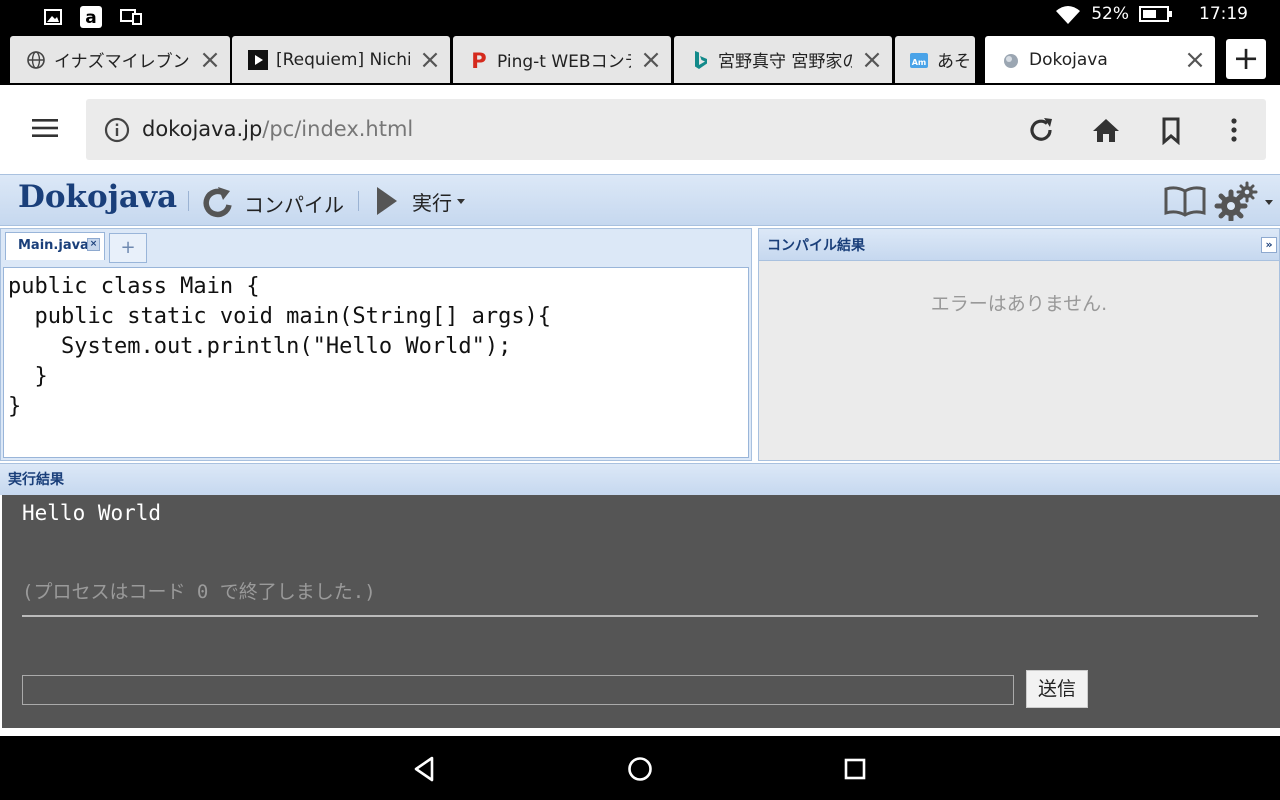 This screenshot has width=1280, height=800. I want to click on bing-icon, so click(700, 60).